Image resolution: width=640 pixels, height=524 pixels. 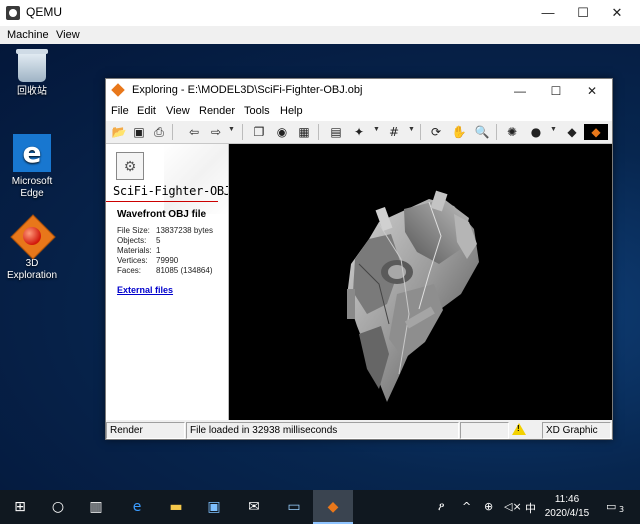 What do you see at coordinates (291, 111) in the screenshot?
I see `menu-help: Help` at bounding box center [291, 111].